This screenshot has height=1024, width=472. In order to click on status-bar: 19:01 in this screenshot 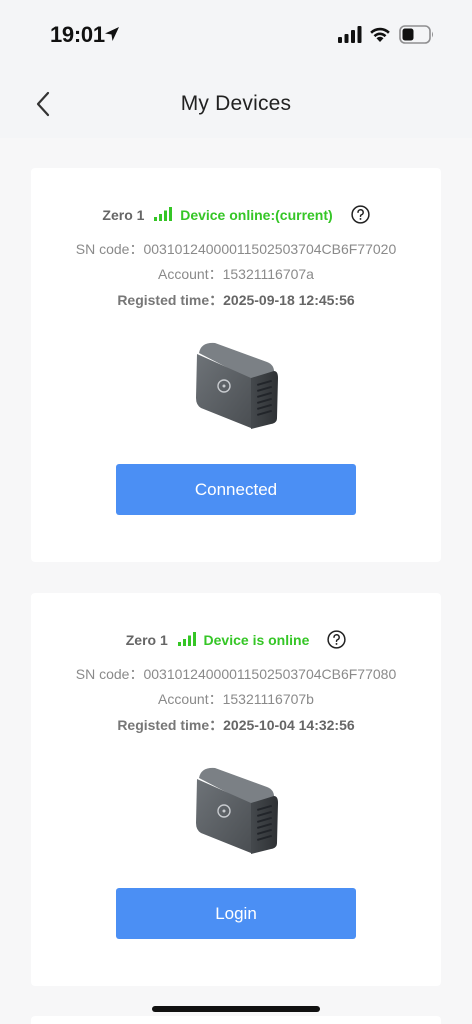, I will do `click(236, 34)`.